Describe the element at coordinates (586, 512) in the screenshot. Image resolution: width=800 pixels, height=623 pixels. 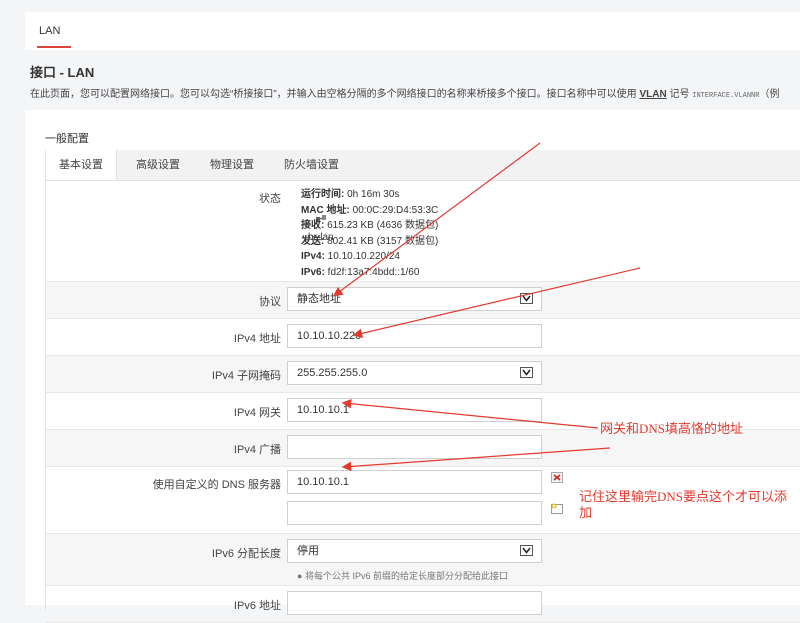
I see `dns-annotation-line2: 加` at that location.